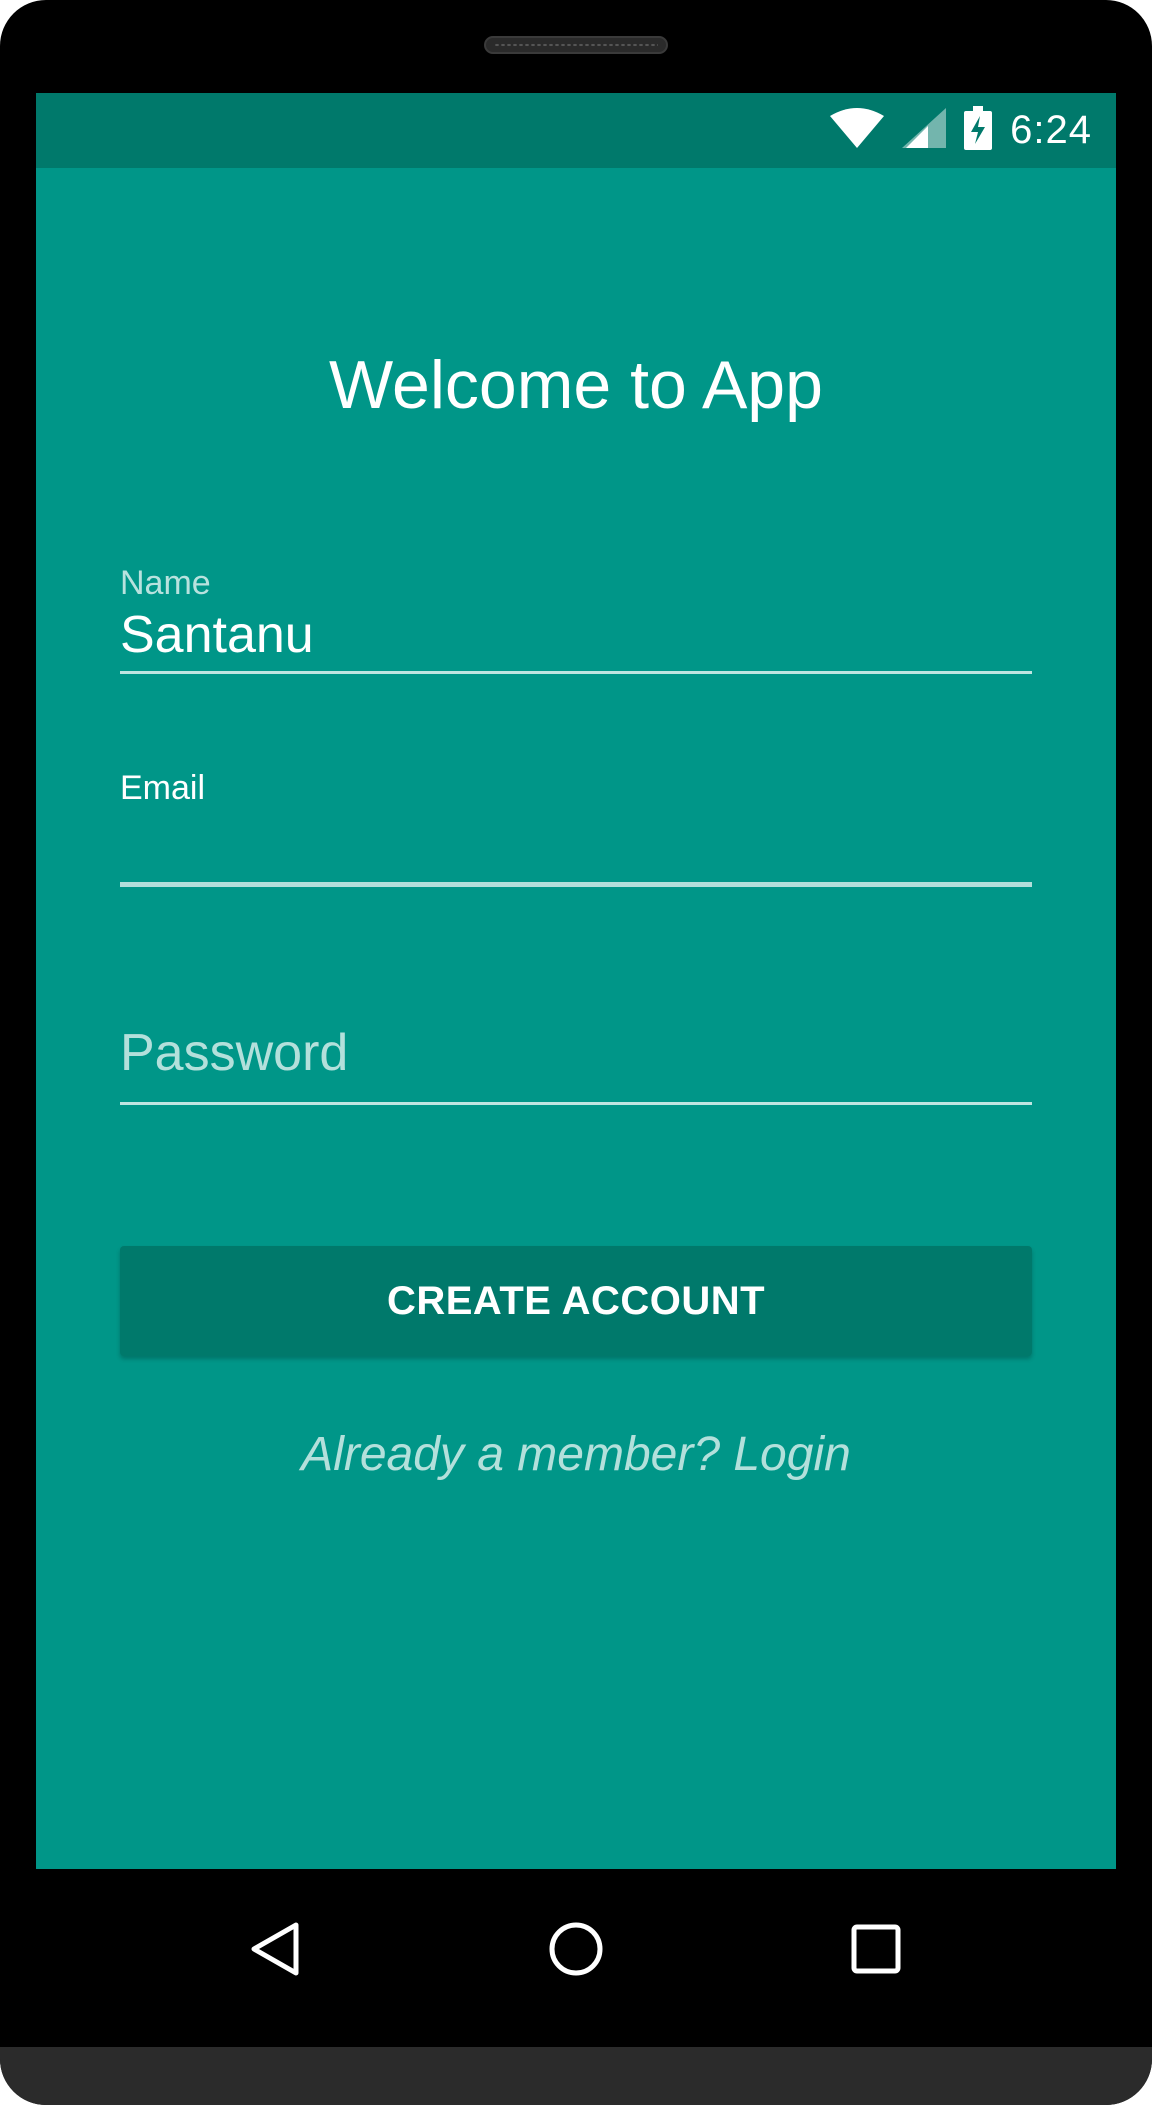 The height and width of the screenshot is (2105, 1152). Describe the element at coordinates (978, 130) in the screenshot. I see `battery-charging-icon` at that location.